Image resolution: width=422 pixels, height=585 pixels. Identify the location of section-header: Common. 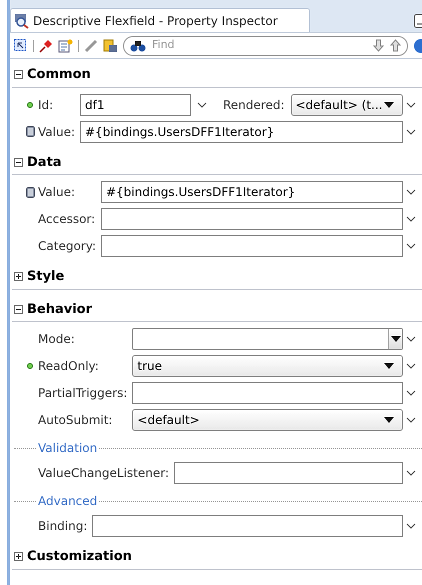
(59, 74).